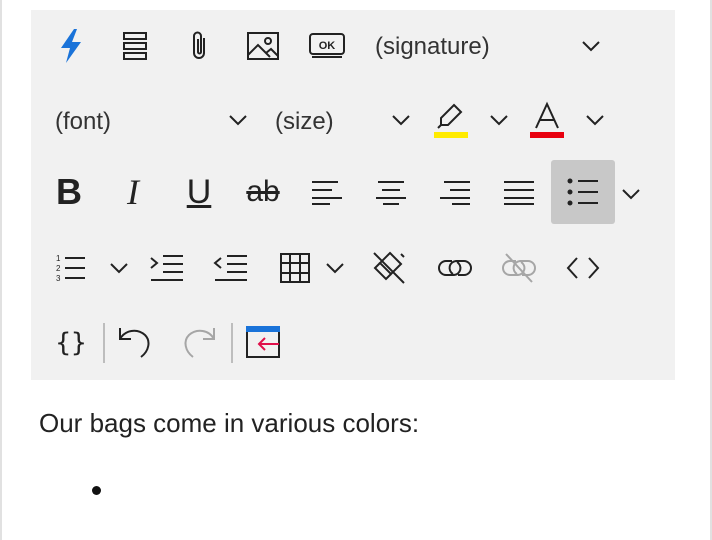  I want to click on justify-button, so click(519, 192).